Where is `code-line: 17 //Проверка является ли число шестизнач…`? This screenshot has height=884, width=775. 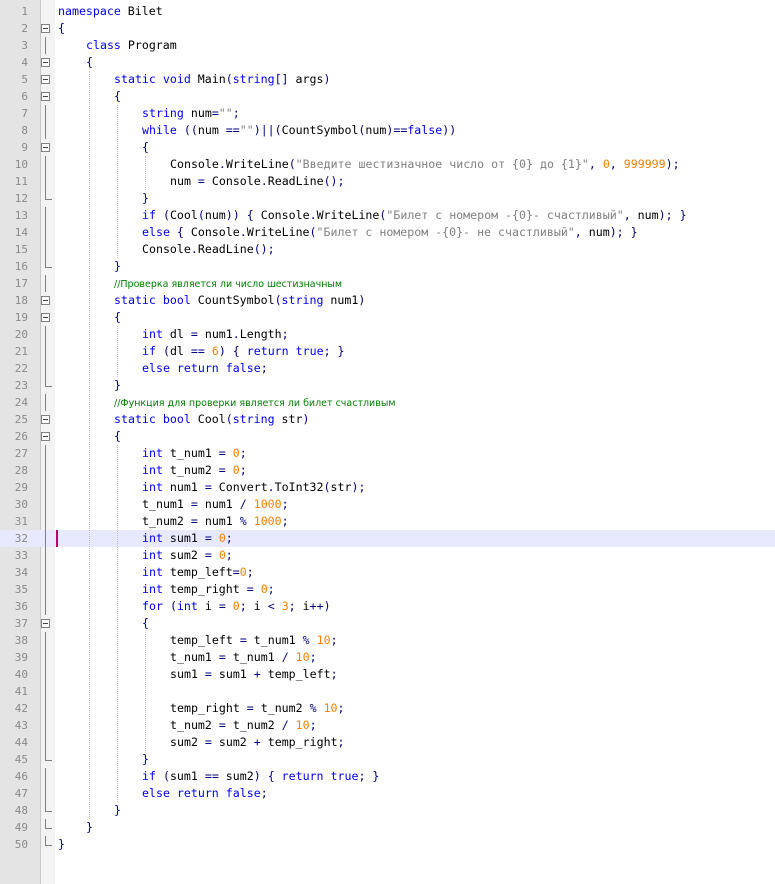 code-line: 17 //Проверка является ли число шестизнач… is located at coordinates (387, 283).